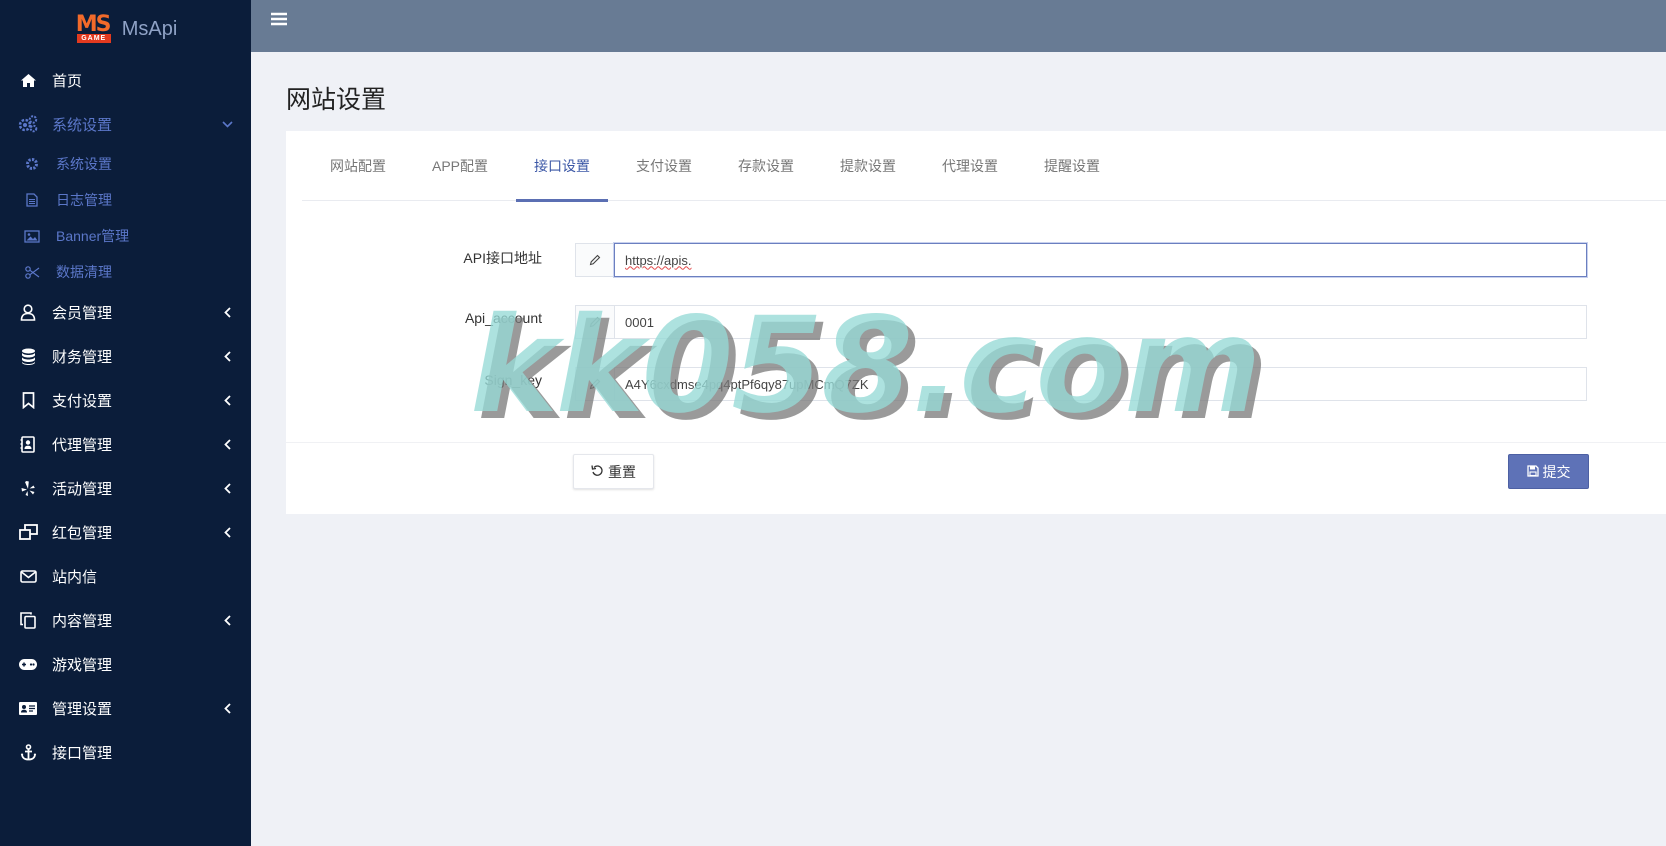  I want to click on sidebar-item-label: 代理管理, so click(82, 445).